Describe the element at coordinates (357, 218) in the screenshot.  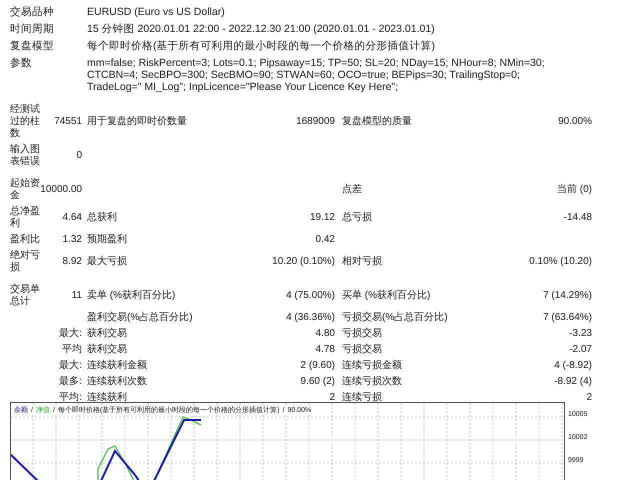
I see `stat-label: 总亏损` at that location.